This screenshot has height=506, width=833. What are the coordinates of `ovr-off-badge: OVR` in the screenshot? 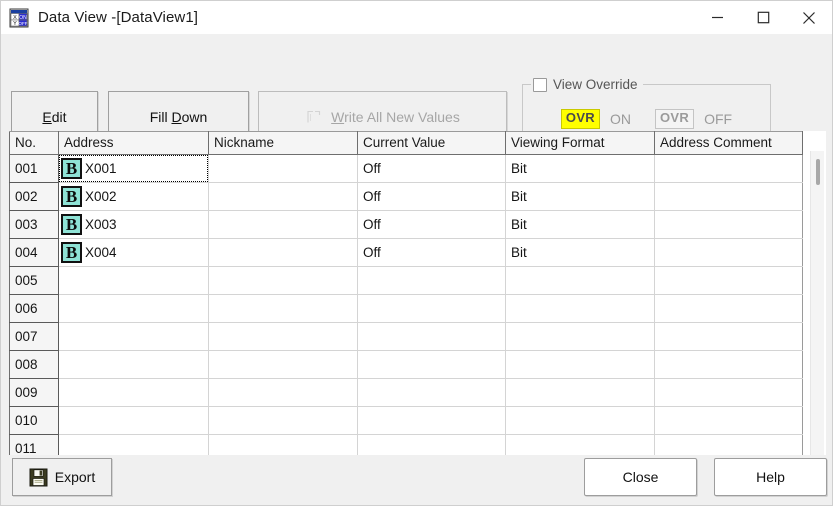 It's located at (675, 119).